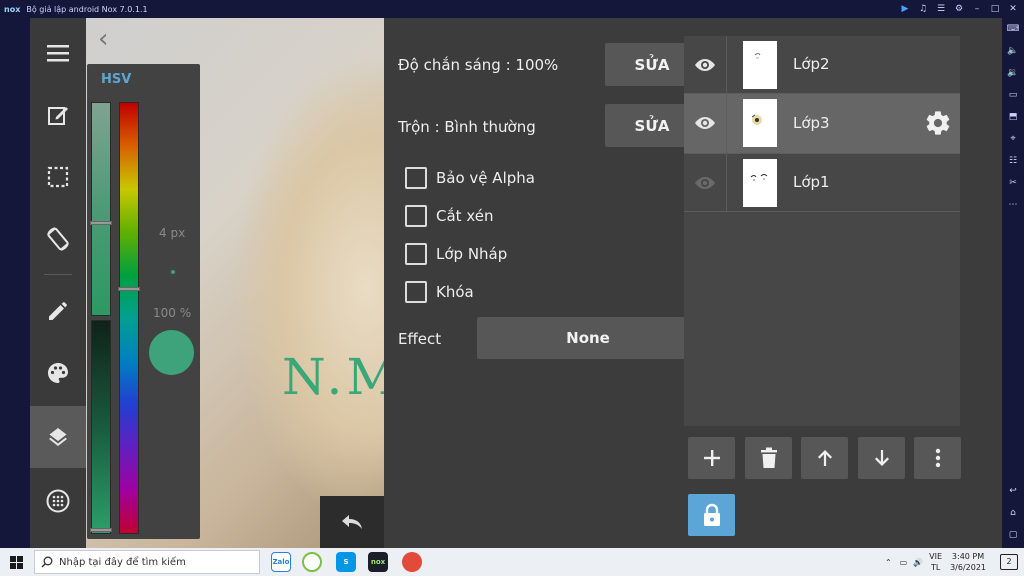 Image resolution: width=1024 pixels, height=576 pixels. I want to click on rotate-screen-icon, so click(58, 239).